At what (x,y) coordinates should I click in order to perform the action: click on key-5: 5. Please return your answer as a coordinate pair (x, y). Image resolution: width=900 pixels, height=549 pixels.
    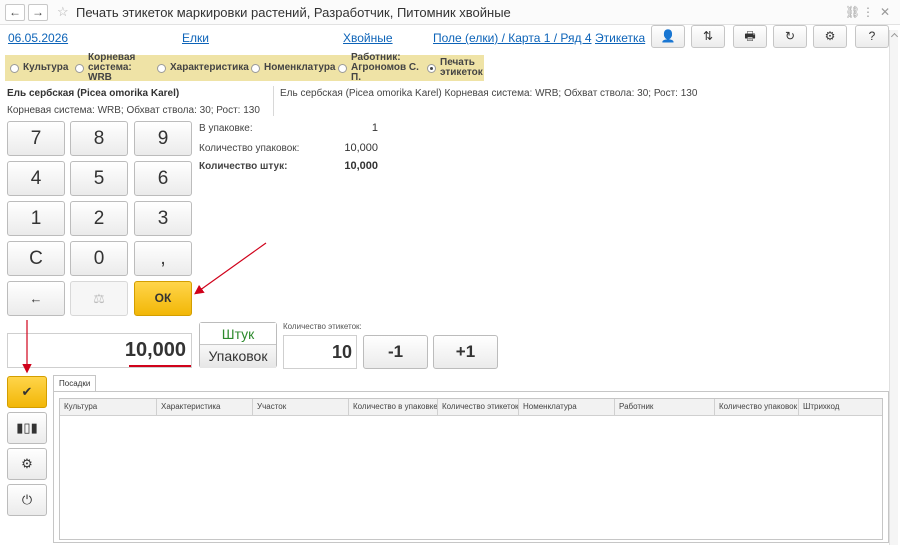
    Looking at the image, I should click on (99, 178).